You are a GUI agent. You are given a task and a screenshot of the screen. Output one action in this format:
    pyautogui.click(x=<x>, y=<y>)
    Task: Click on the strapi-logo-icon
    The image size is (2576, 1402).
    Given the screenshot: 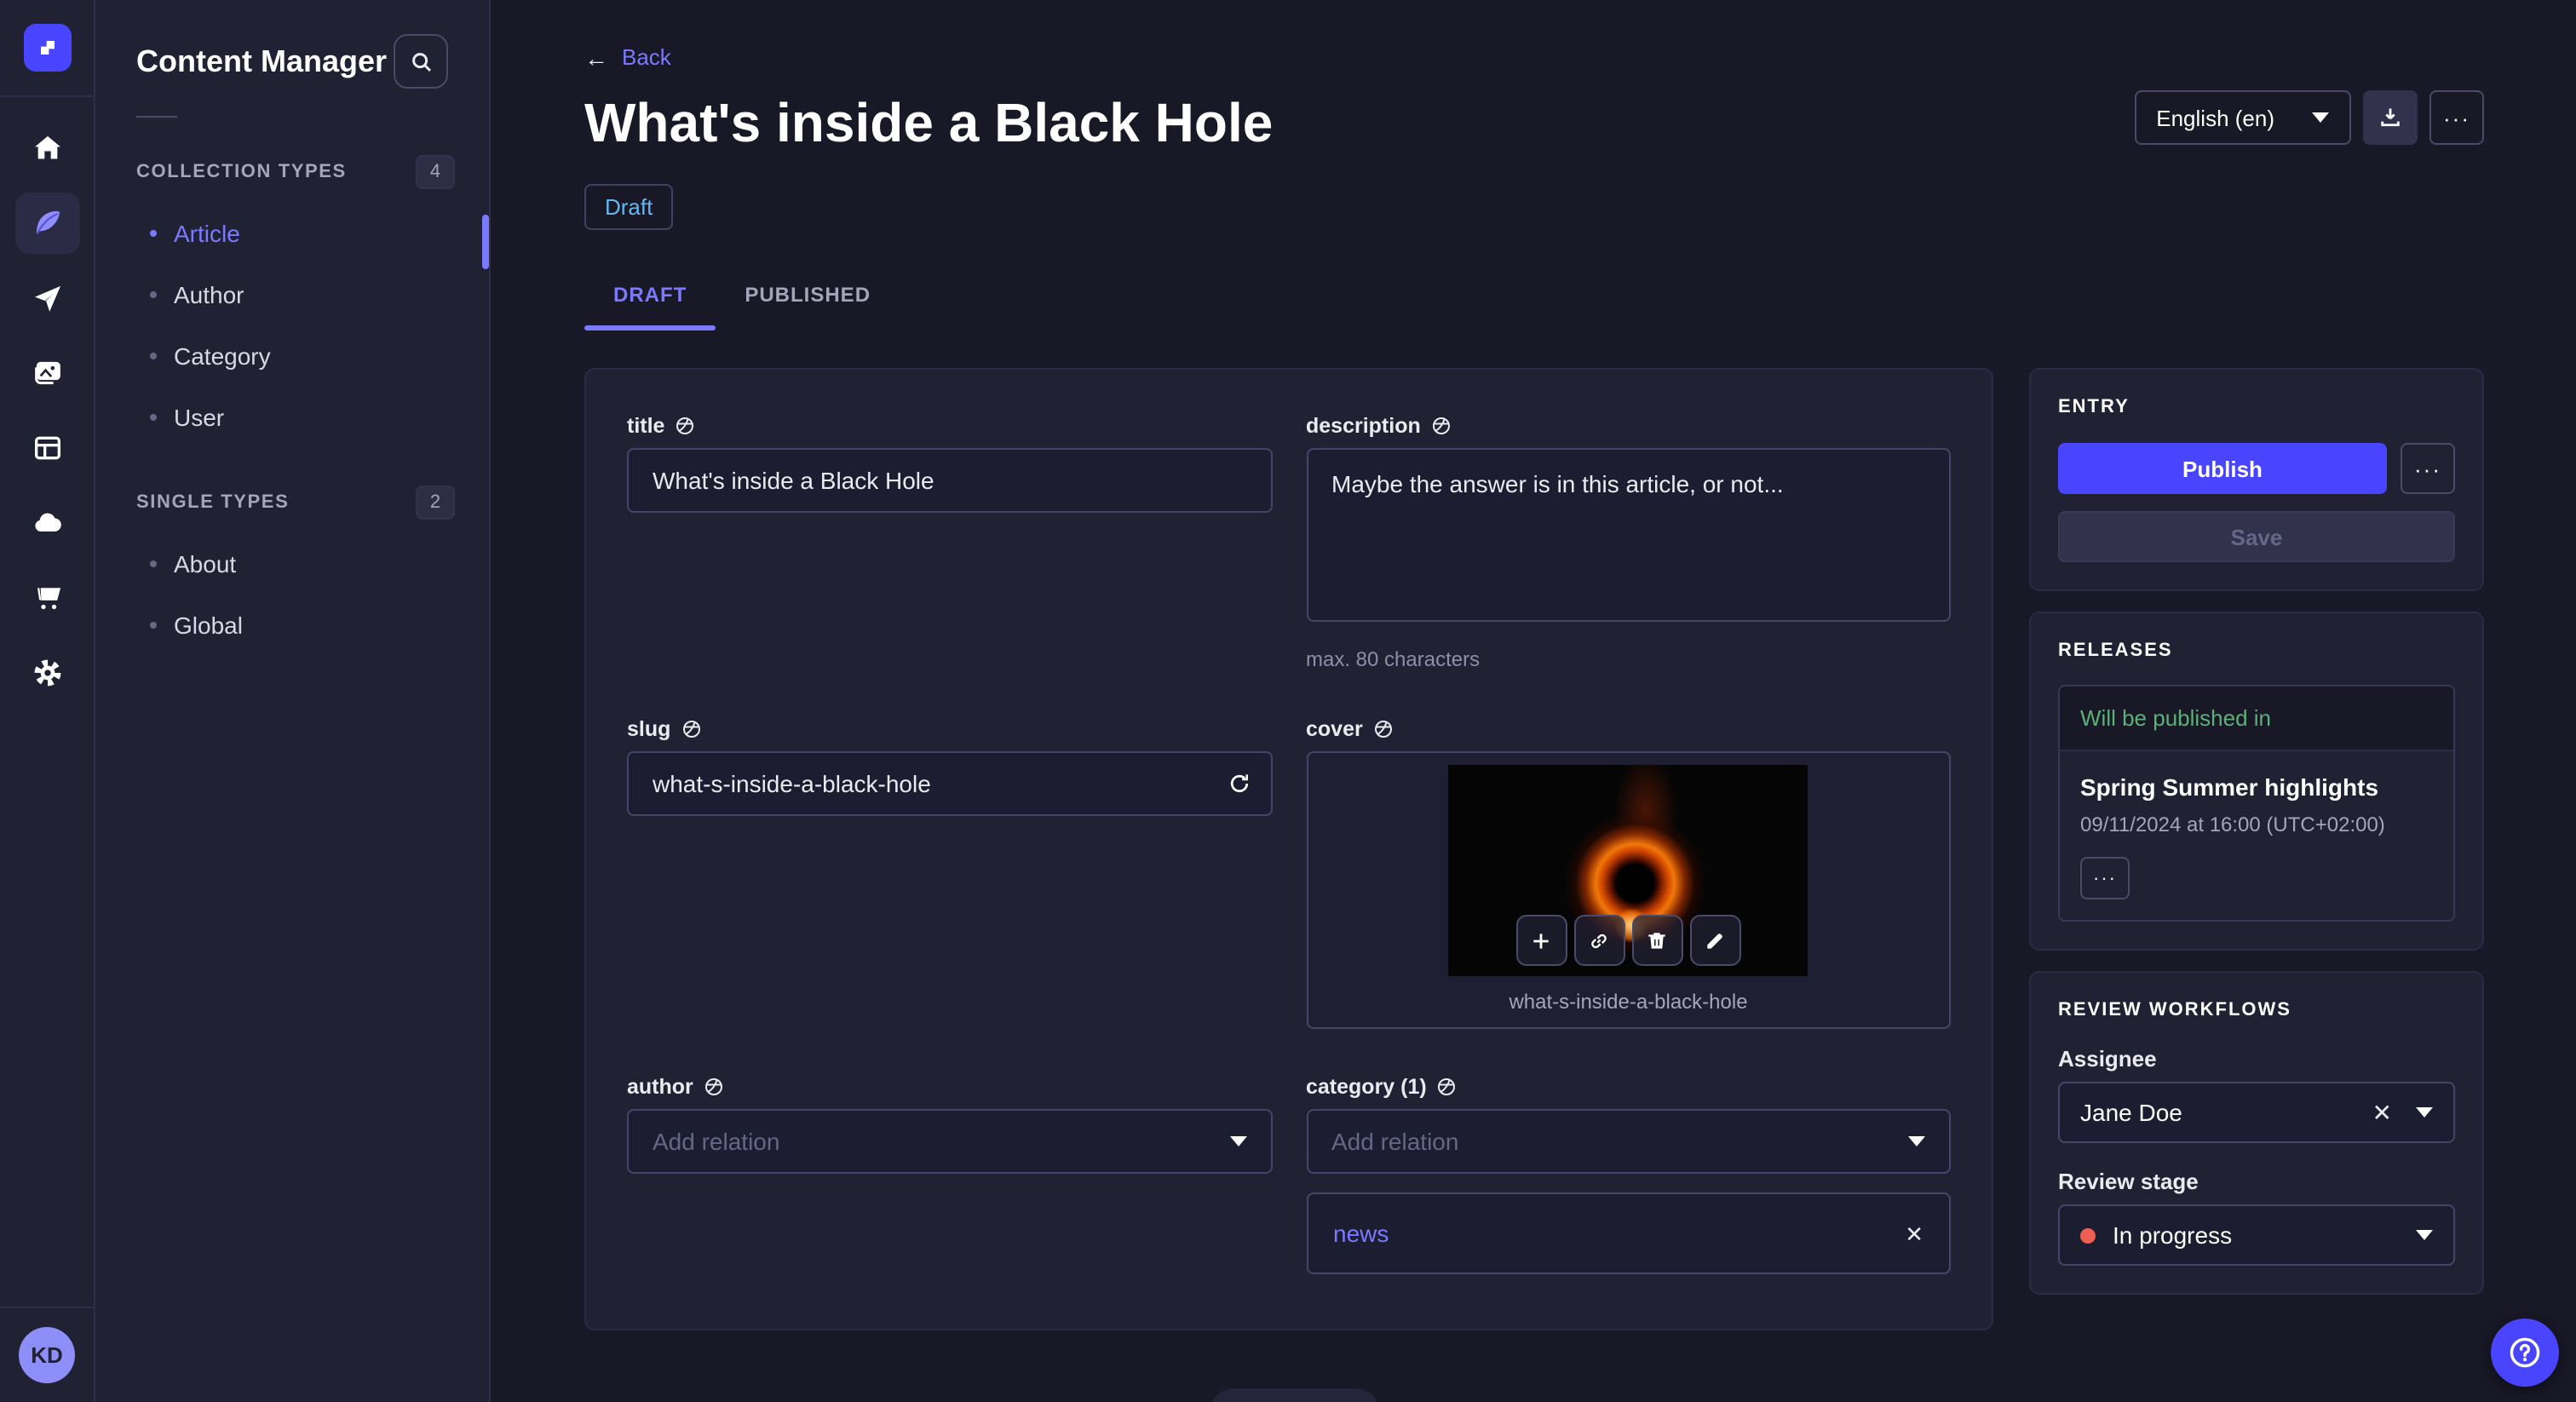 What is the action you would take?
    pyautogui.click(x=47, y=48)
    